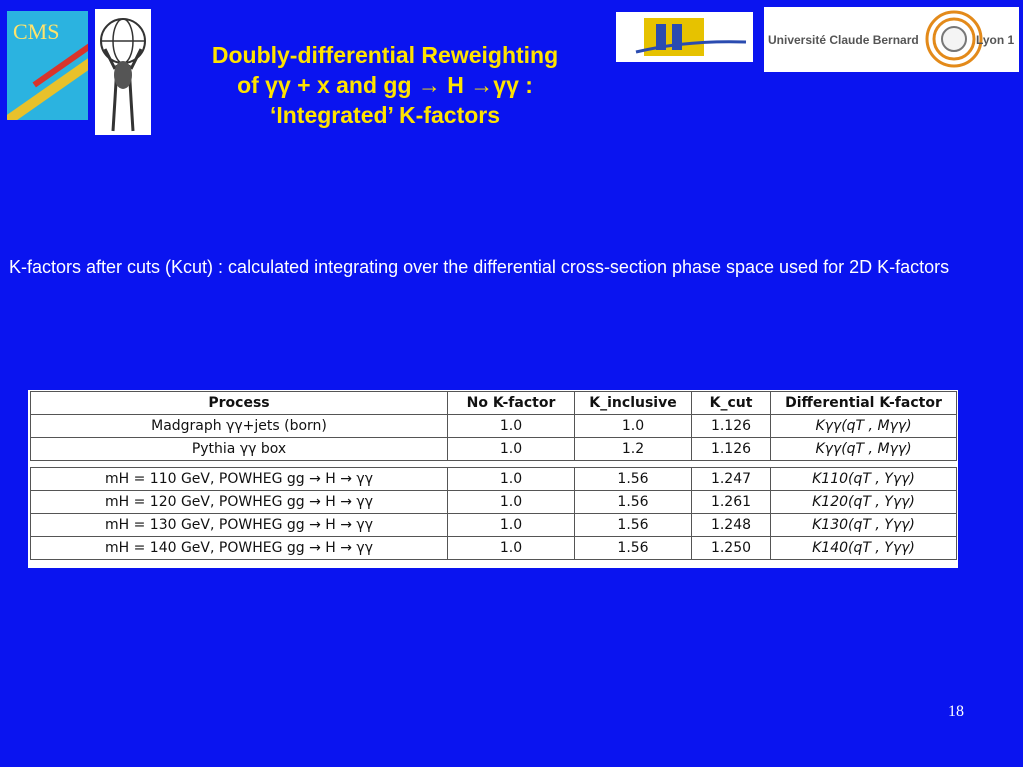  I want to click on table-spacer-row, so click(493, 464).